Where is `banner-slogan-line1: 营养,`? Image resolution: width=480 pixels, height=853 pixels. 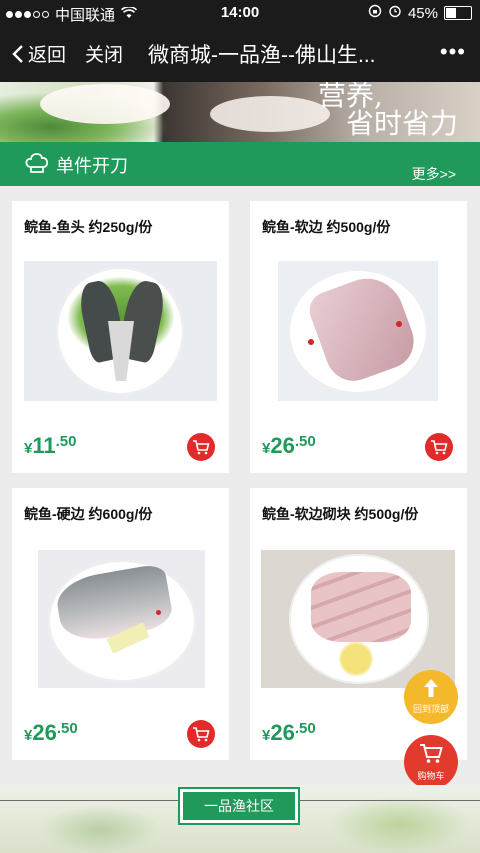
banner-slogan-line1: 营养, is located at coordinates (350, 97).